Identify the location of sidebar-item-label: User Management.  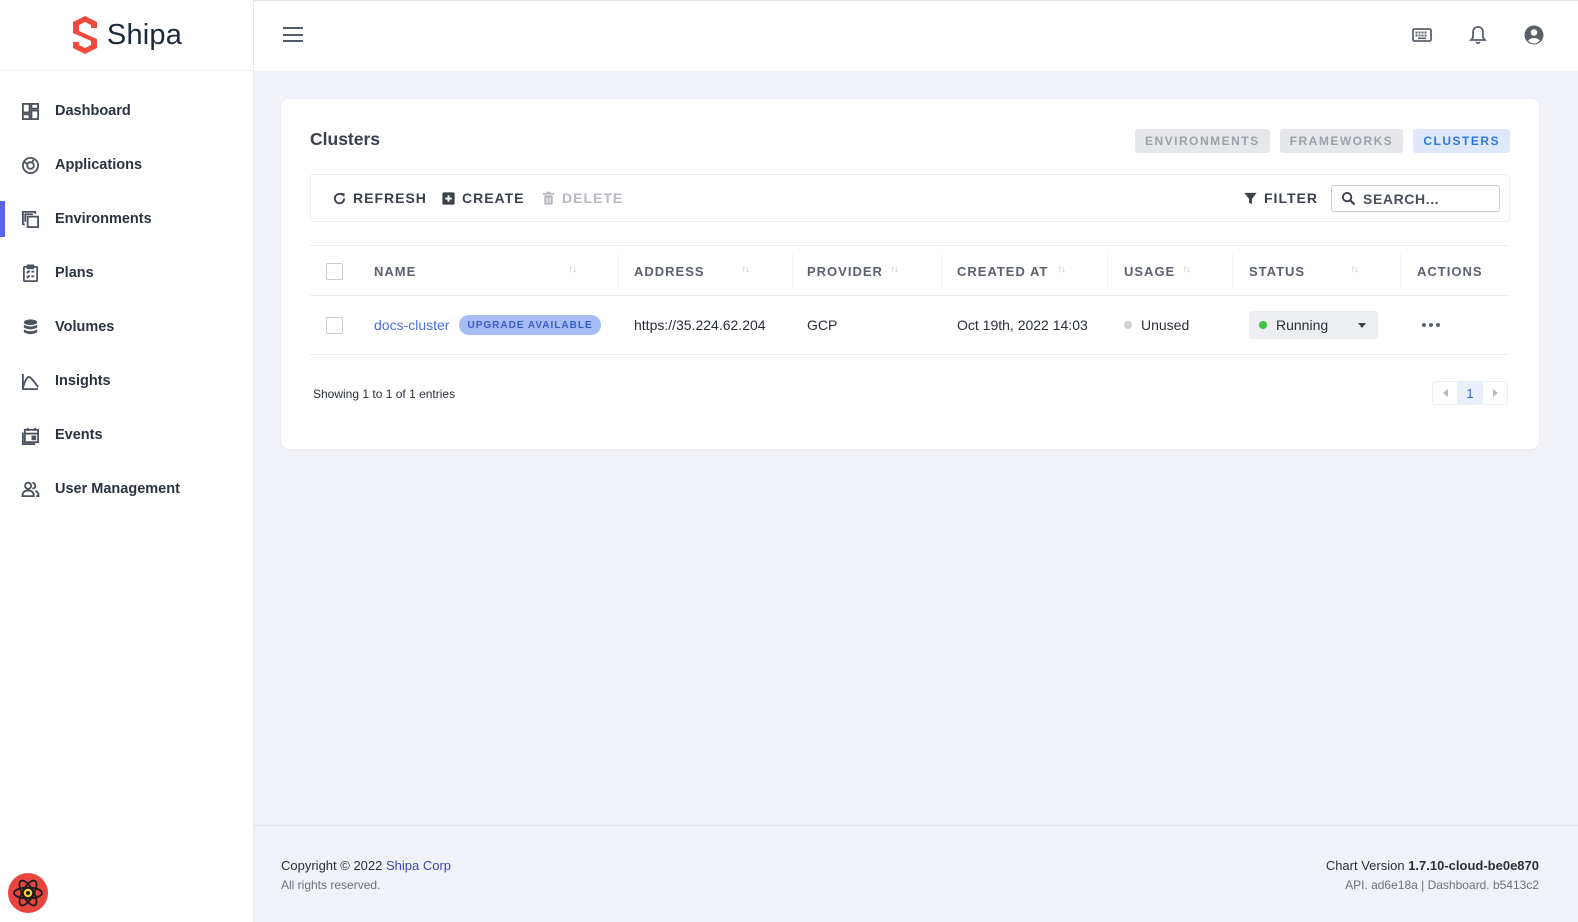
(117, 489).